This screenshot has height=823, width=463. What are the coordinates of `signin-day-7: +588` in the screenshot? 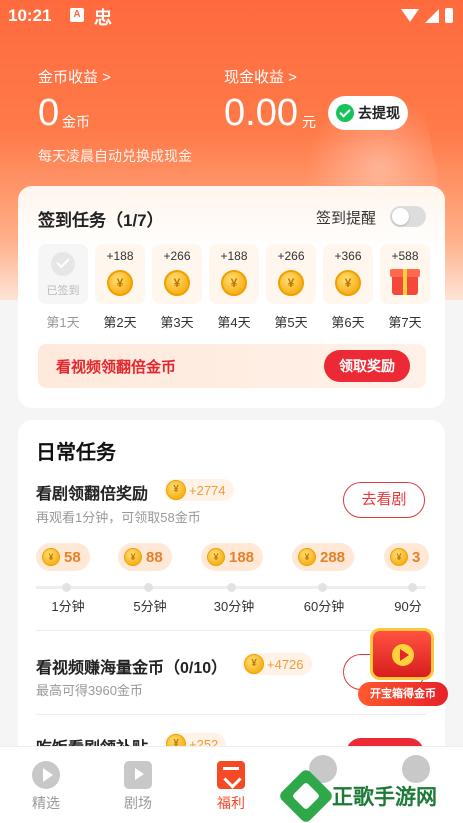 It's located at (405, 274).